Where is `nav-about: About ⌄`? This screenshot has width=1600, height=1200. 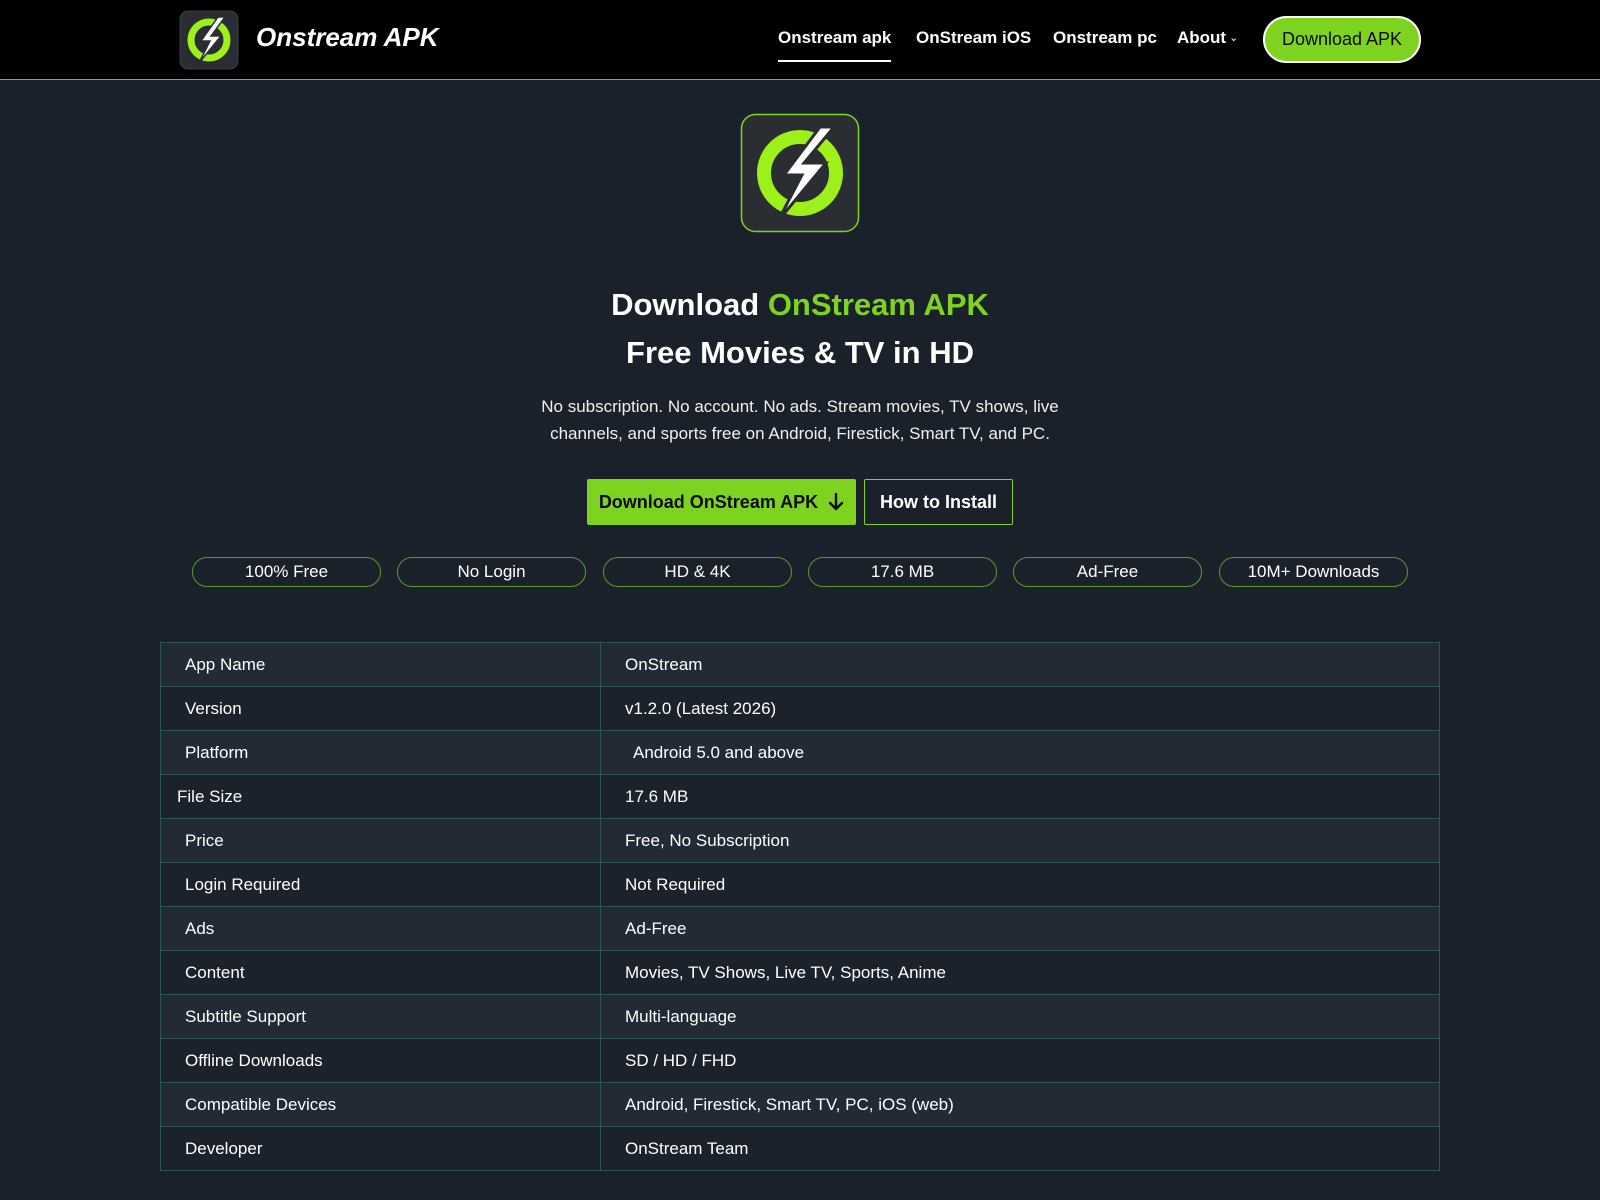 nav-about: About ⌄ is located at coordinates (1207, 38).